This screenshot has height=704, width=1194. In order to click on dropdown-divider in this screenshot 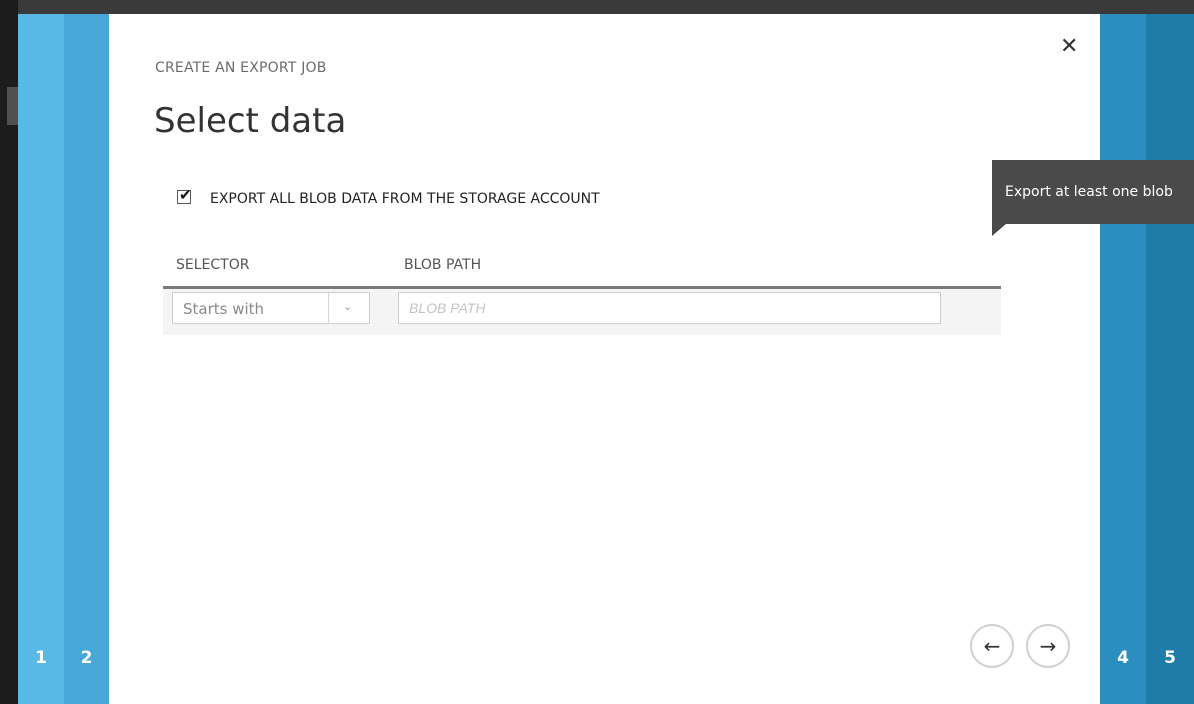, I will do `click(328, 308)`.